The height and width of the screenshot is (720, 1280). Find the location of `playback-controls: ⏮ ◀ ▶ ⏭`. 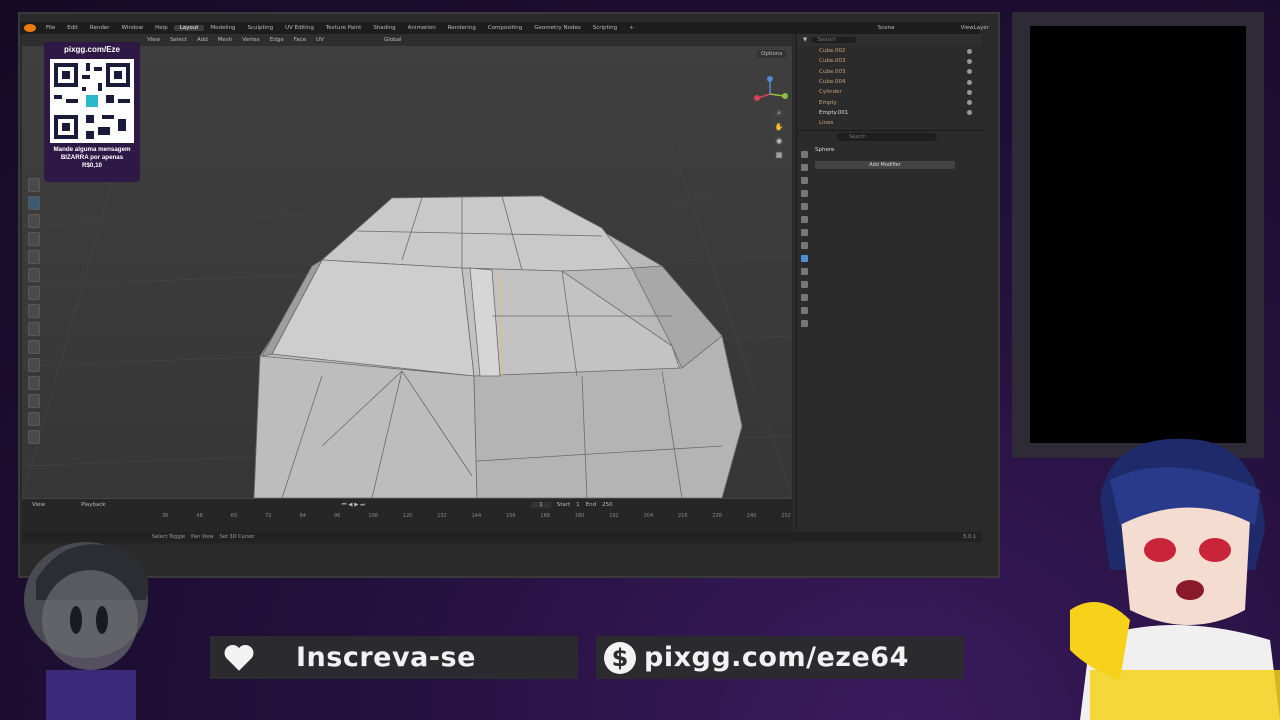

playback-controls: ⏮ ◀ ▶ ⏭ is located at coordinates (354, 505).